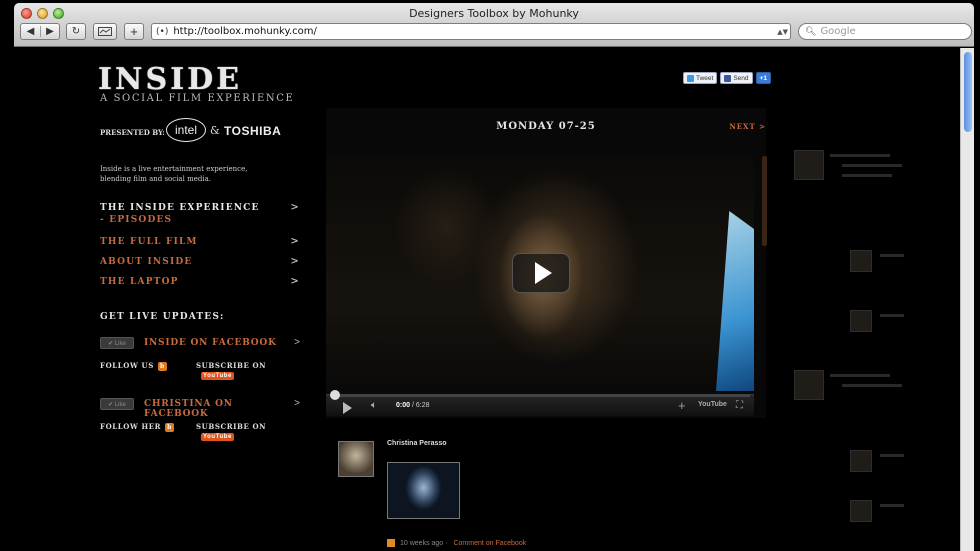 The image size is (980, 551). What do you see at coordinates (968, 92) in the screenshot?
I see `scroll-thumb` at bounding box center [968, 92].